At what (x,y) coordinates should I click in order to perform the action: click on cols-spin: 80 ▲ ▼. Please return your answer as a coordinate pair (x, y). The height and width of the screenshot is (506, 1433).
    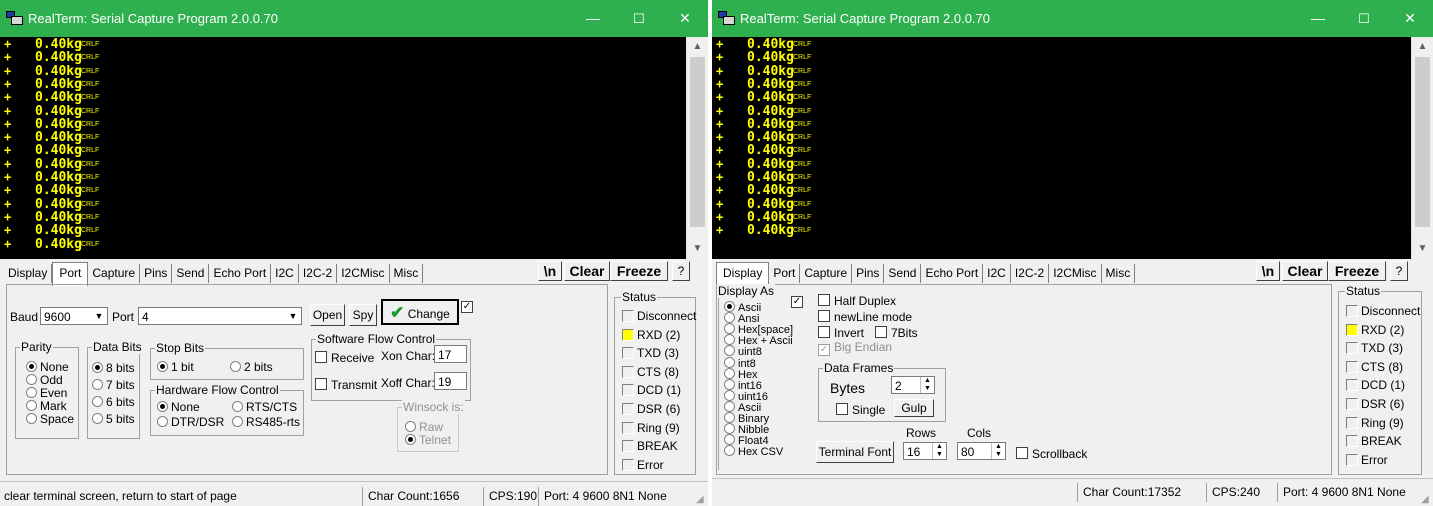
    Looking at the image, I should click on (981, 451).